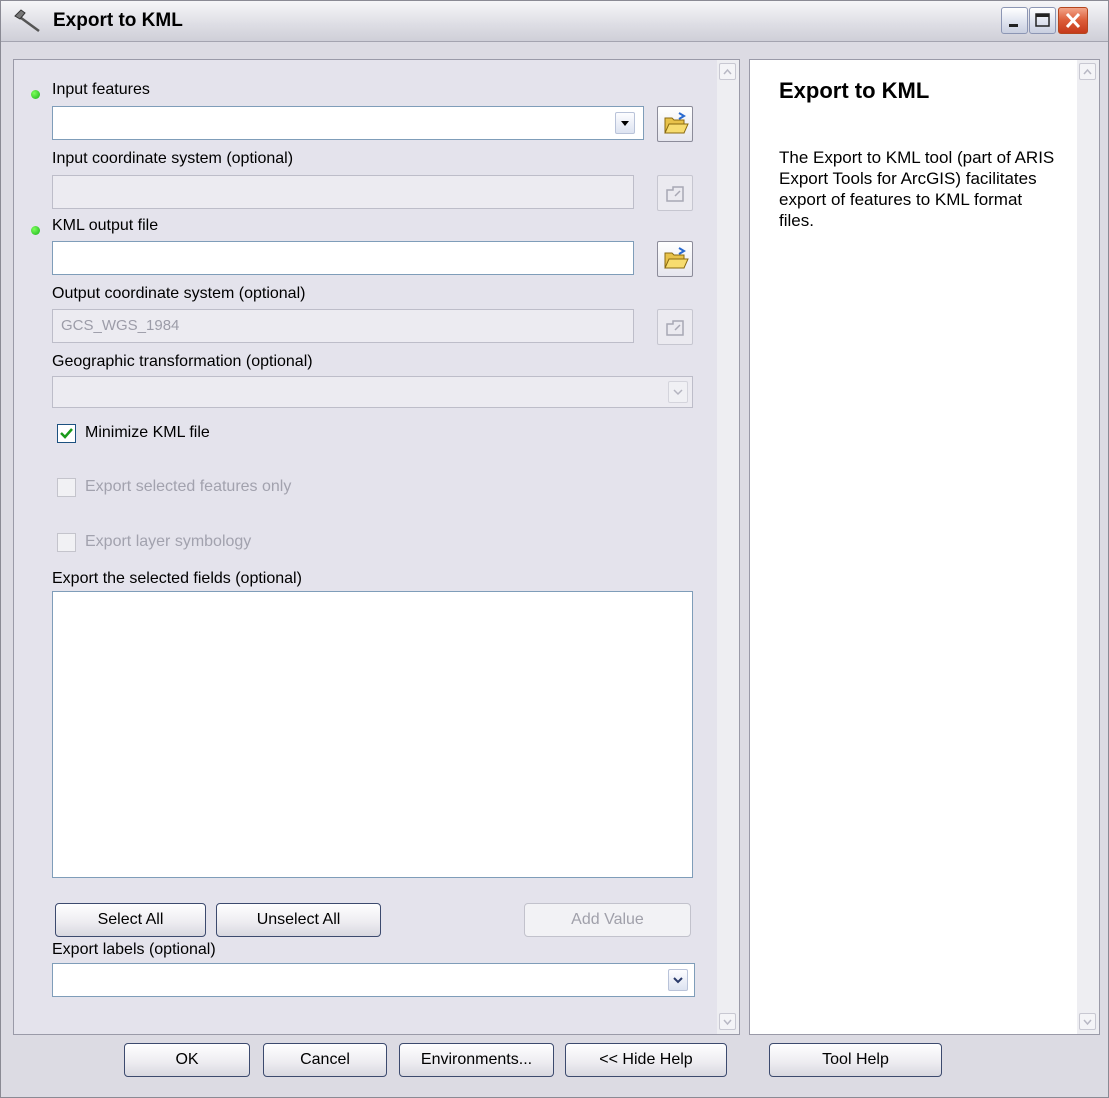  I want to click on maximize-button, so click(1042, 20).